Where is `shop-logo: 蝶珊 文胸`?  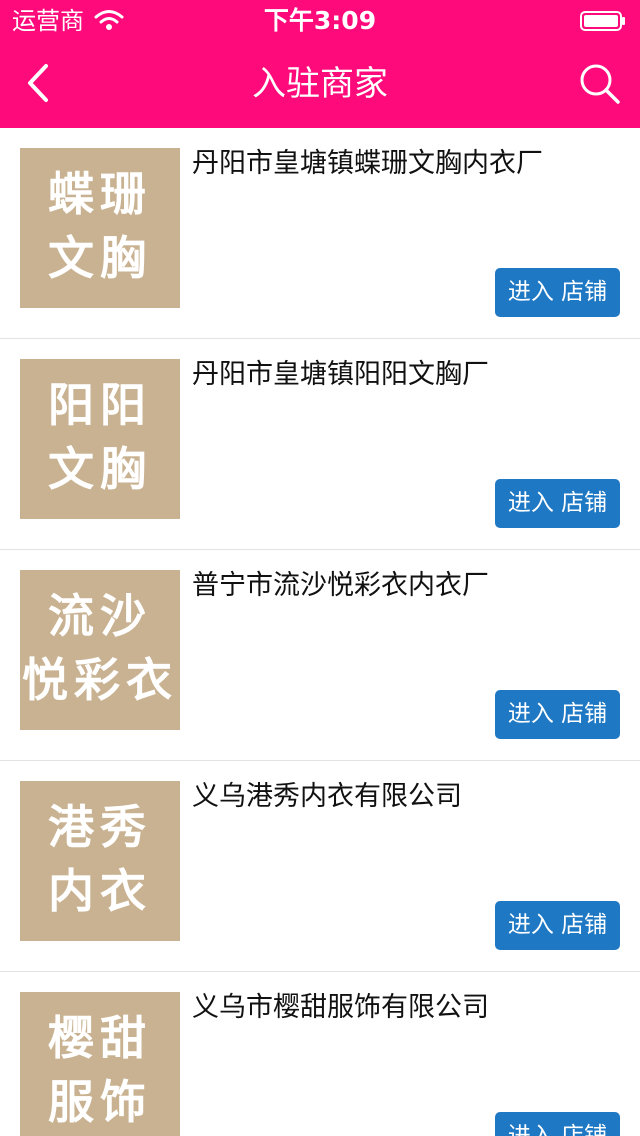
shop-logo: 蝶珊 文胸 is located at coordinates (100, 228).